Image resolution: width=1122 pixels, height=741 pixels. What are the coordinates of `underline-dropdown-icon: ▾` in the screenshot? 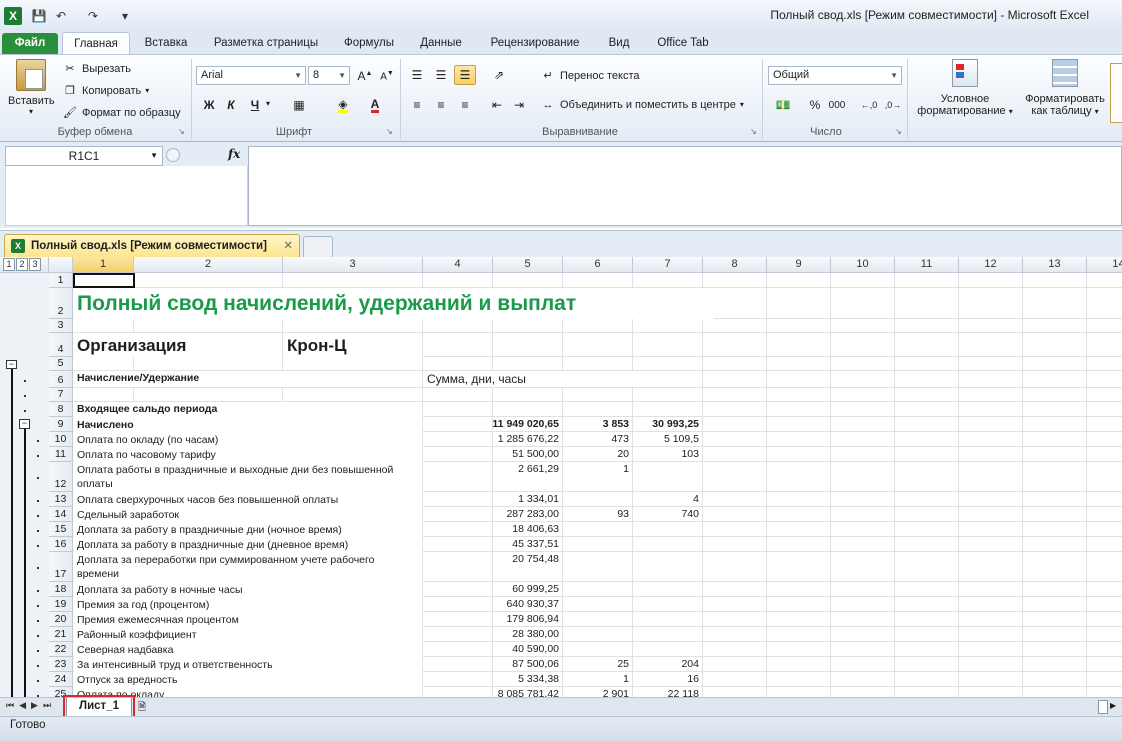 It's located at (268, 103).